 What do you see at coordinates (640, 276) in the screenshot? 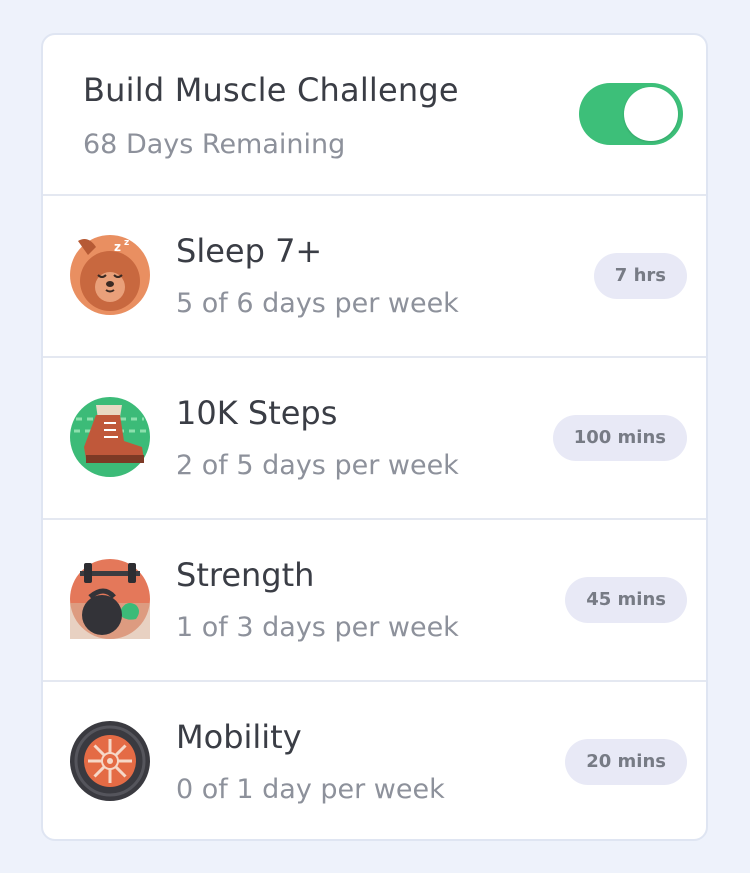
I see `habit-target-badge: 7 hrs` at bounding box center [640, 276].